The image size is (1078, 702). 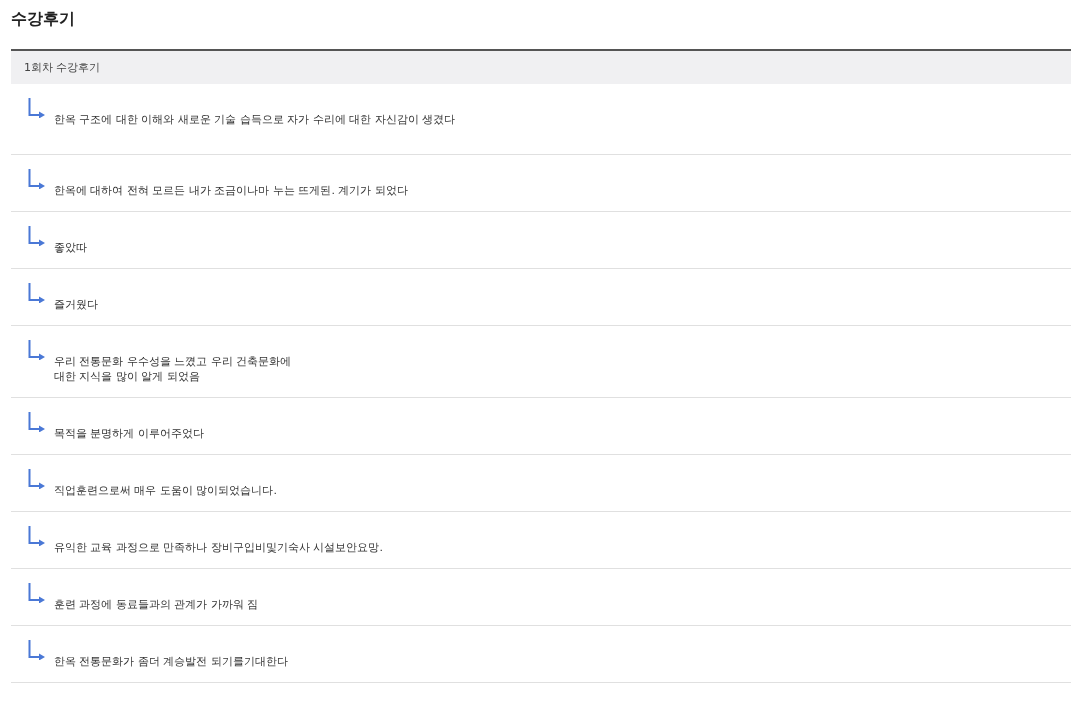 I want to click on section-header: 1회차 수강후기, so click(x=541, y=67).